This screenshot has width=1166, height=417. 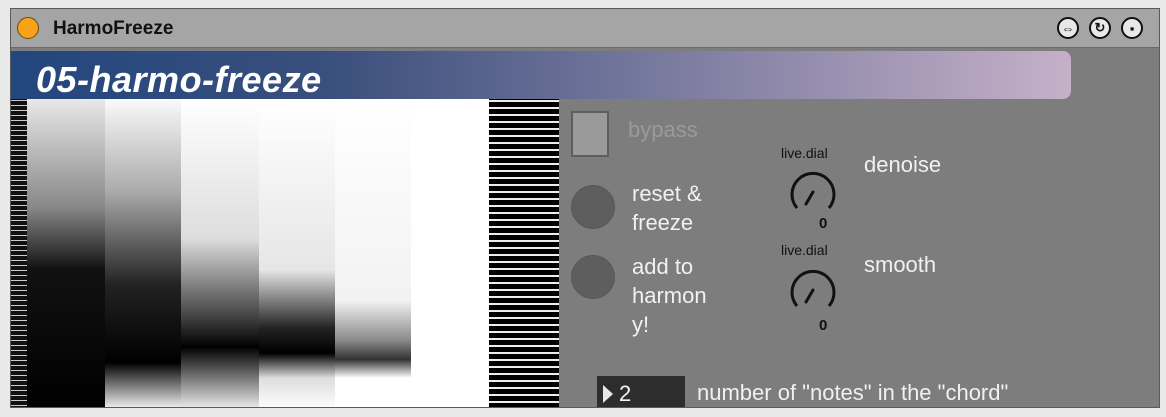 I want to click on smooth-dial-caption: live.dial, so click(x=804, y=250).